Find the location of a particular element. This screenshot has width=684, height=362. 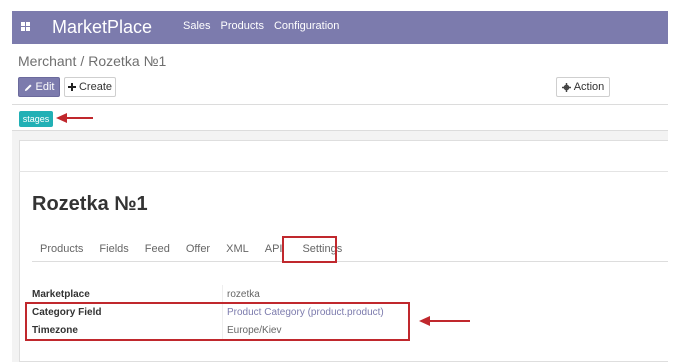

breadcrumb: Merchant / Rozetka №1 is located at coordinates (92, 61).